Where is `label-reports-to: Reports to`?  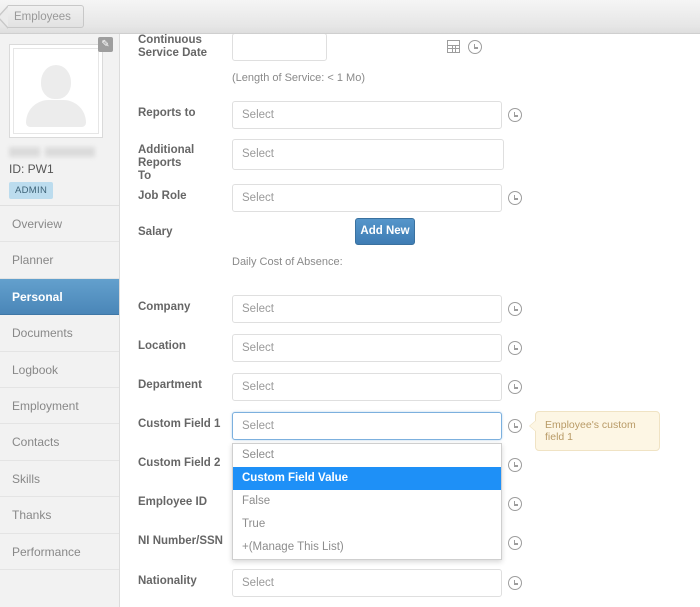 label-reports-to: Reports to is located at coordinates (167, 113).